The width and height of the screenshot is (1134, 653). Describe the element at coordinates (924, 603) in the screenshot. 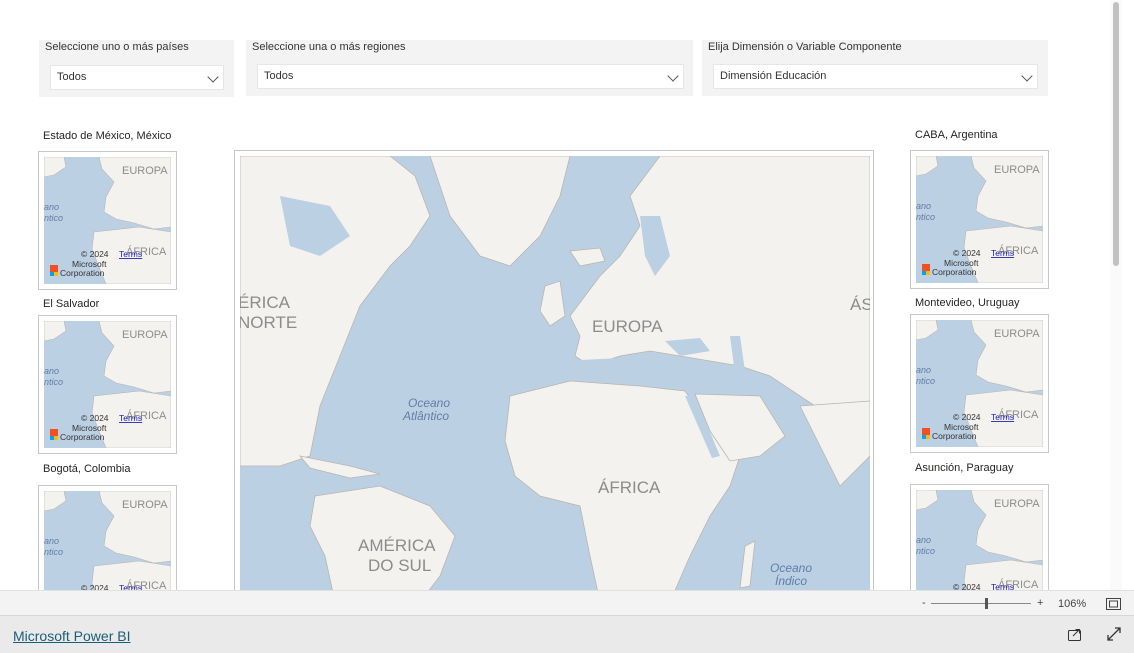

I see `zoom-out-button: -` at that location.